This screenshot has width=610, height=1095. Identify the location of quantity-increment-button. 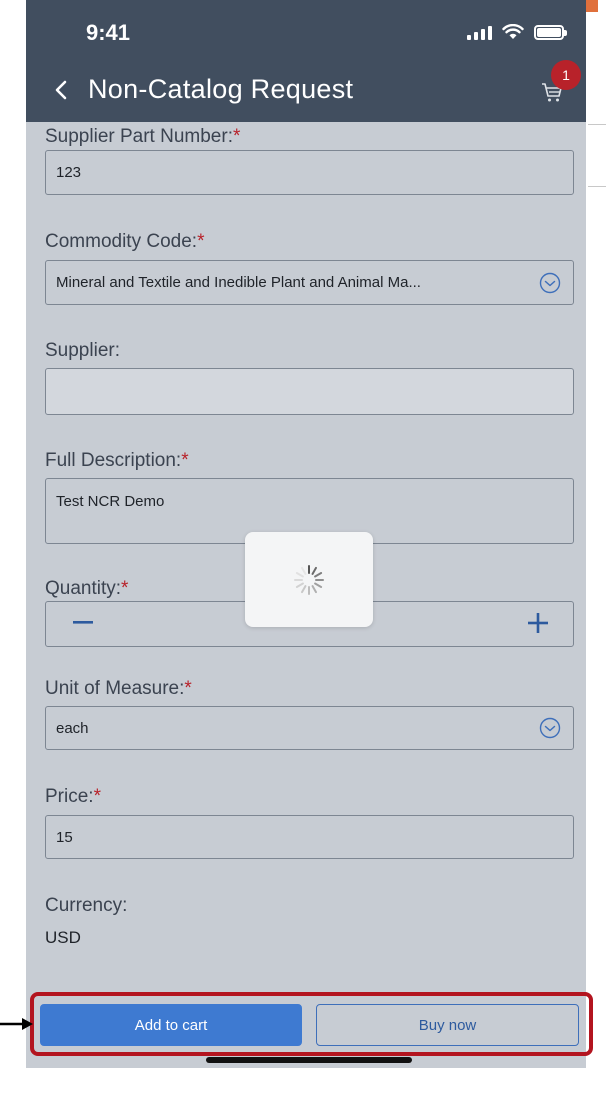
(538, 623).